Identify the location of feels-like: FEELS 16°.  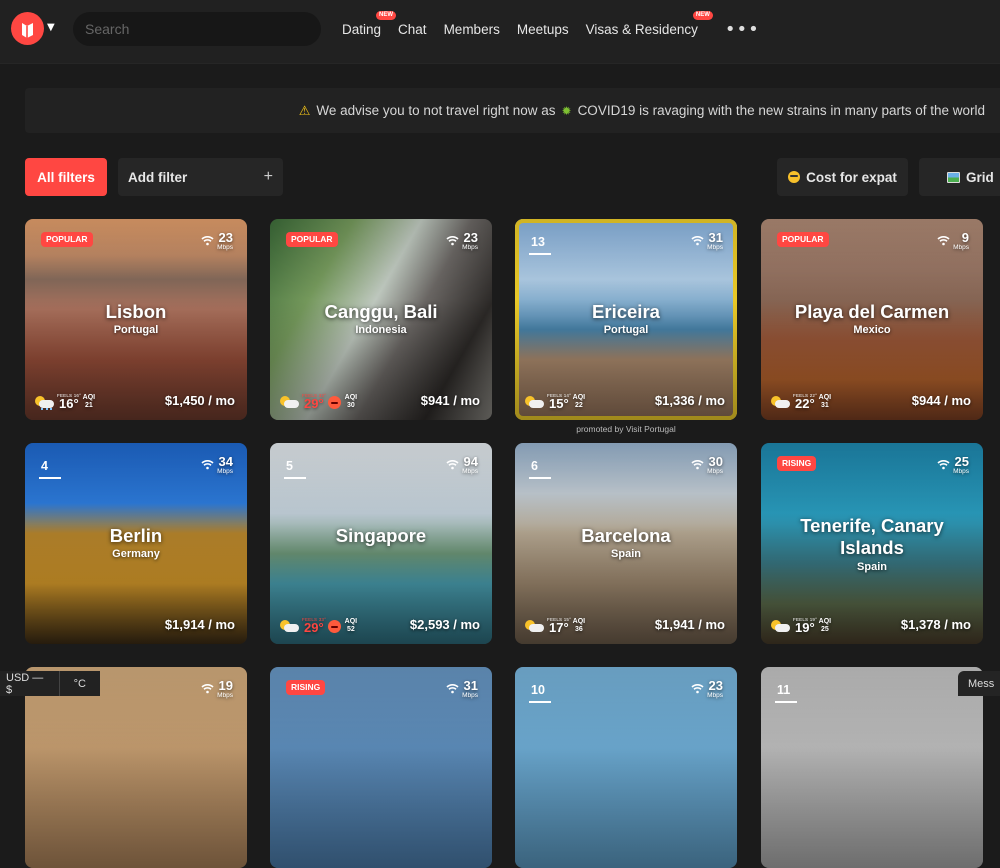
(69, 395).